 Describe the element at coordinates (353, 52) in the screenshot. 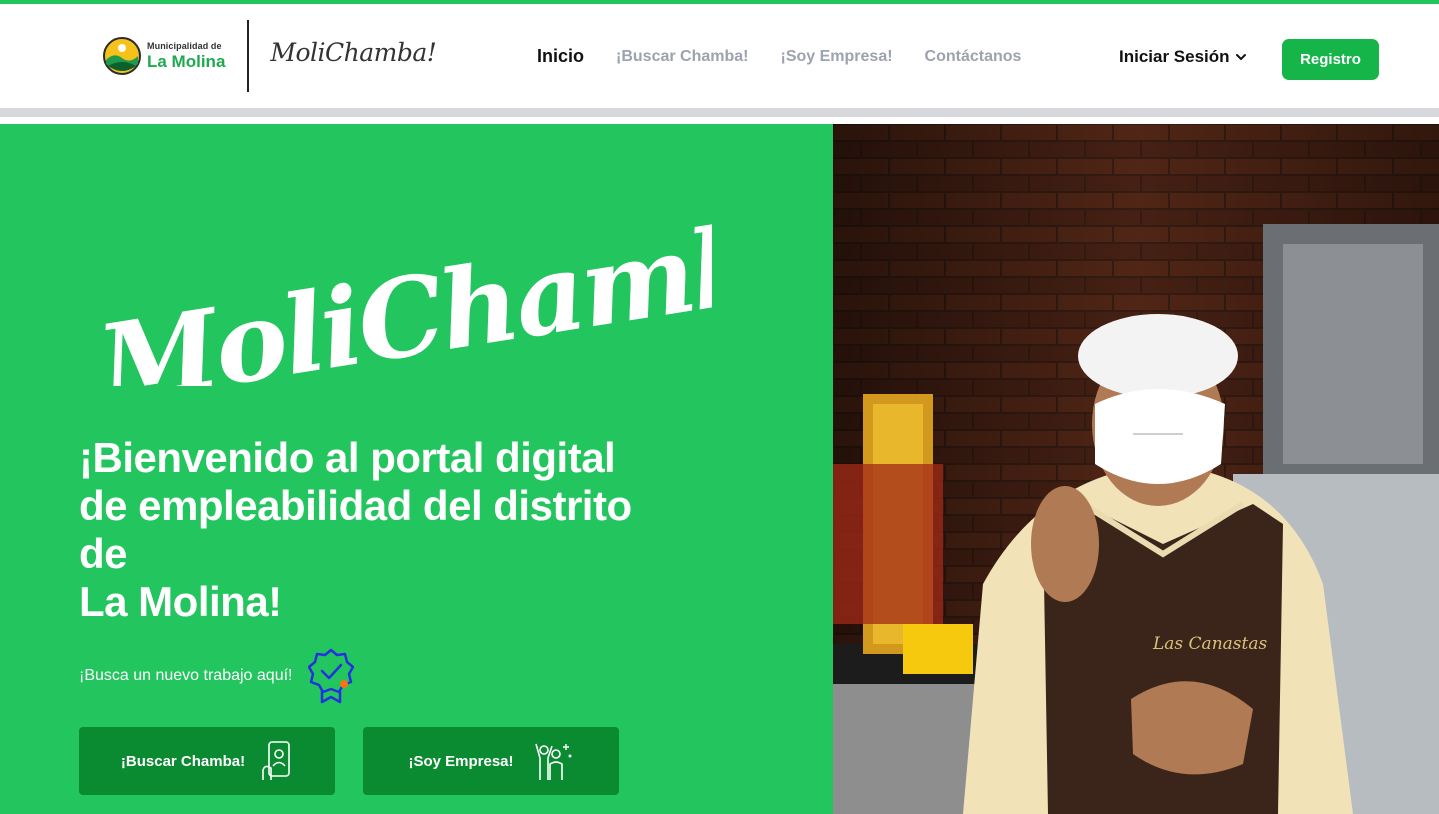

I see `molichamba-logo-text: MoliChamba!` at that location.